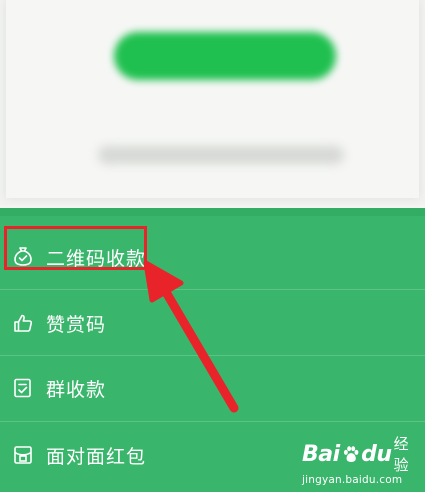  What do you see at coordinates (376, 454) in the screenshot?
I see `watermark-du-text: du` at bounding box center [376, 454].